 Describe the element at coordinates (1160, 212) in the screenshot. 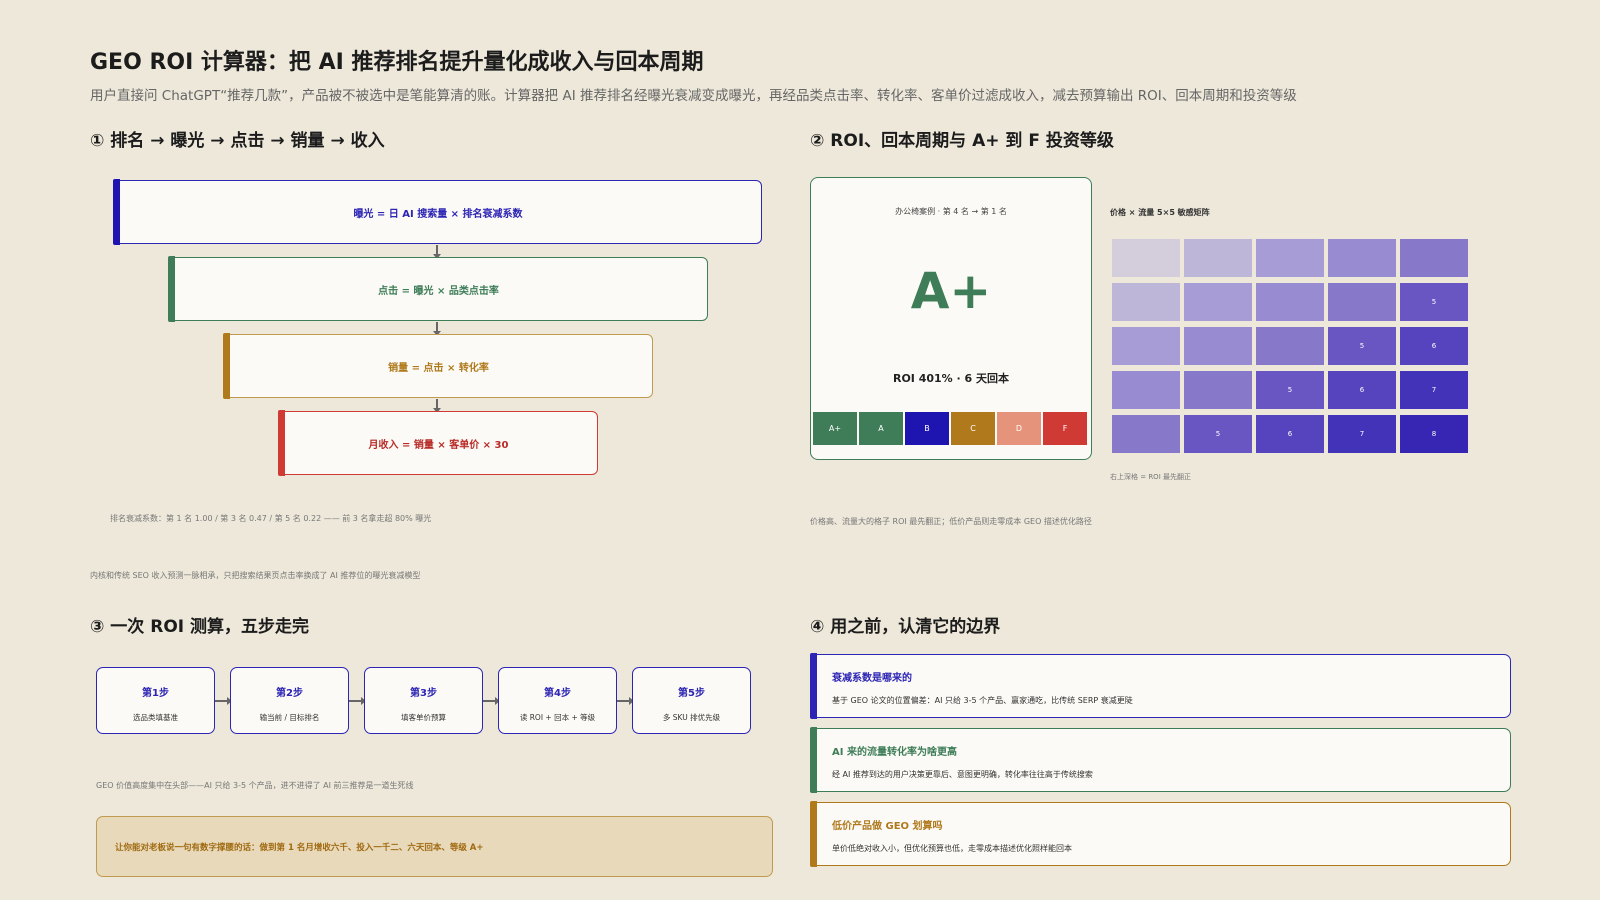

I see `matrix-title: 价格 × 流量 5×5 敏感矩阵` at that location.